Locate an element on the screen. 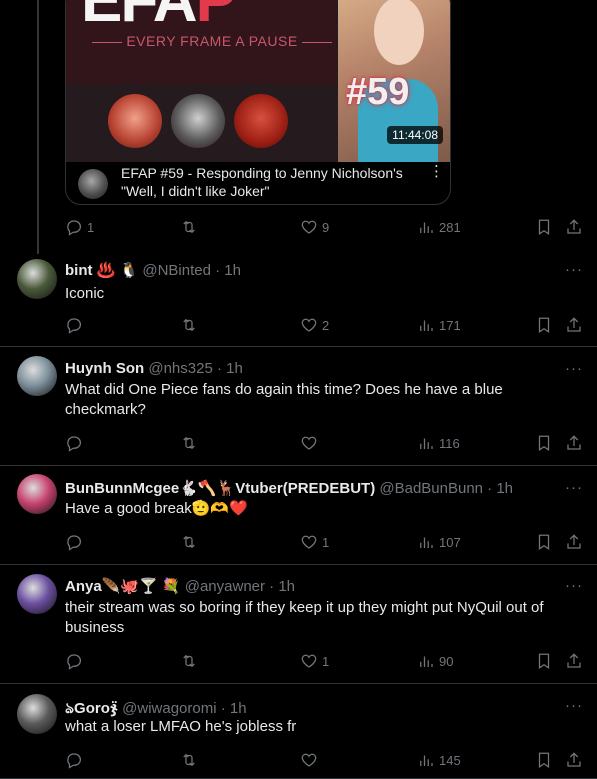 The width and height of the screenshot is (597, 779). user-handle: @anyawner · 1h is located at coordinates (240, 586).